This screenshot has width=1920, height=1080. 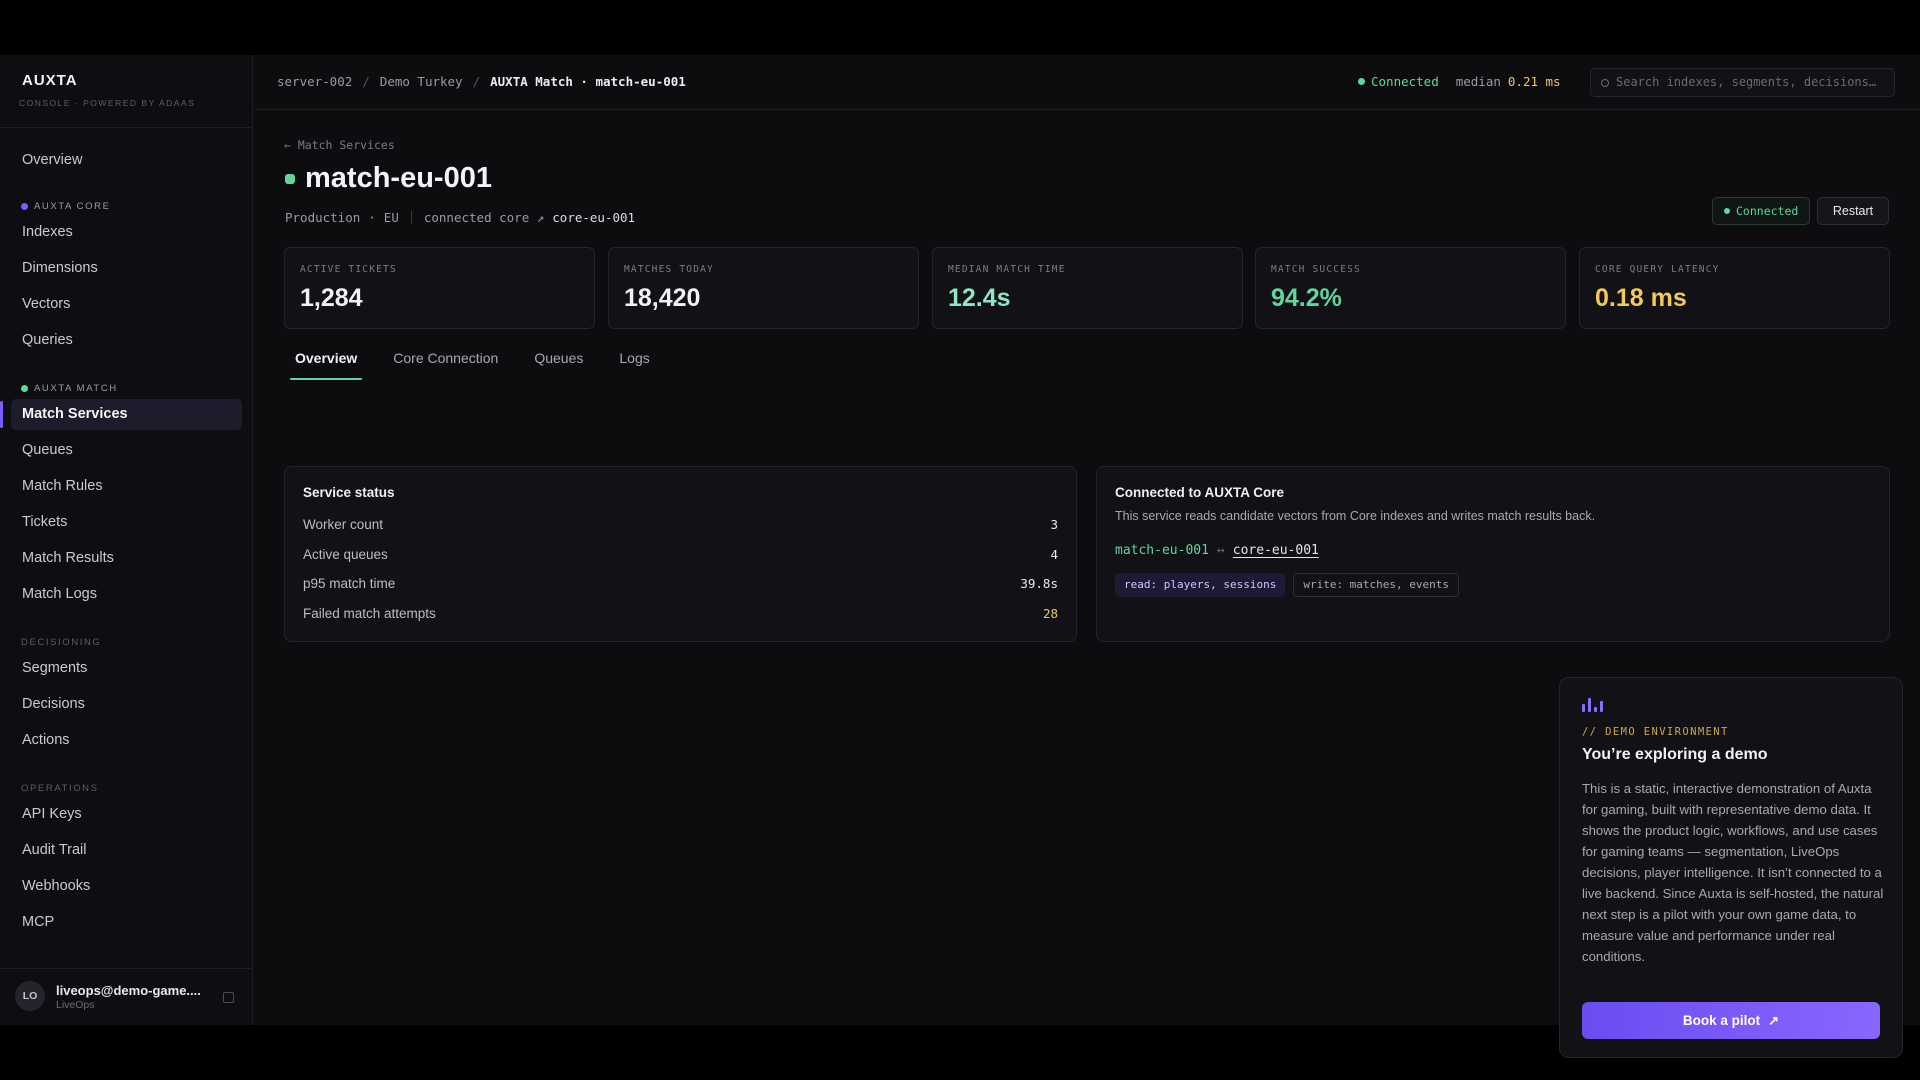 What do you see at coordinates (1405, 81) in the screenshot?
I see `connection-status-label: Connected` at bounding box center [1405, 81].